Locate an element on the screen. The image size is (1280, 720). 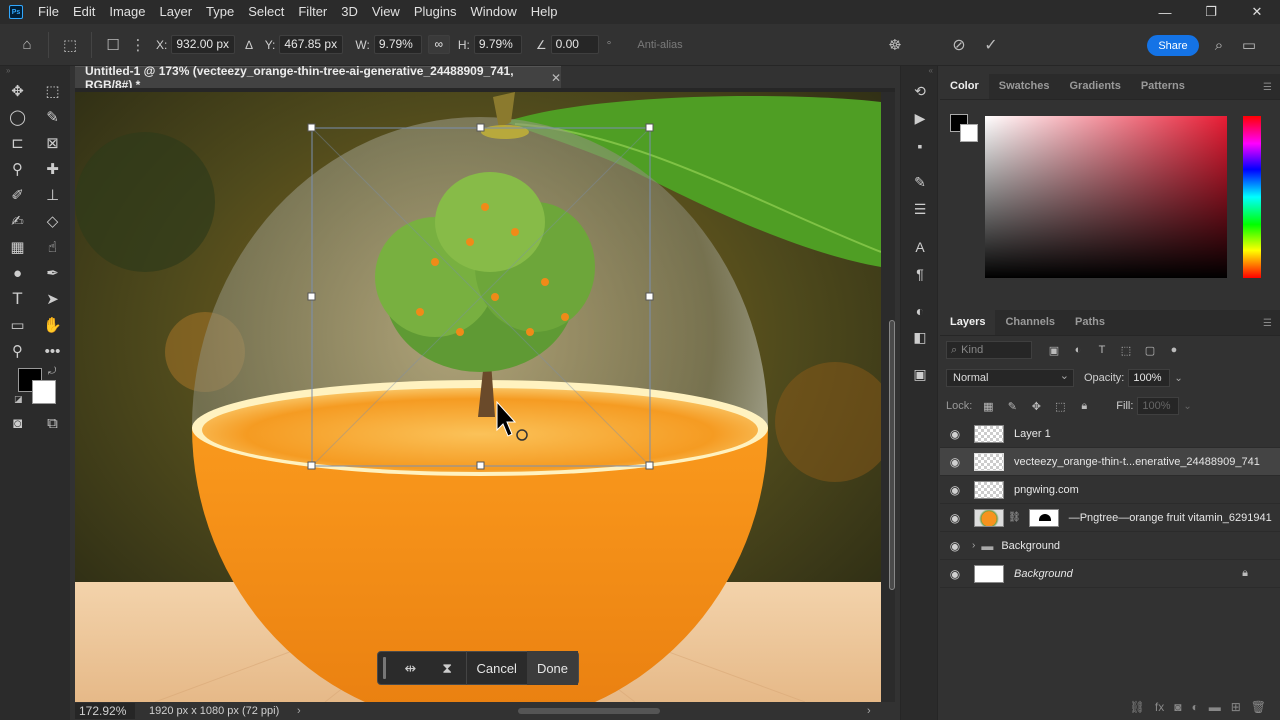
frame-tool-icon: ⊠ is located at coordinates (52, 143).